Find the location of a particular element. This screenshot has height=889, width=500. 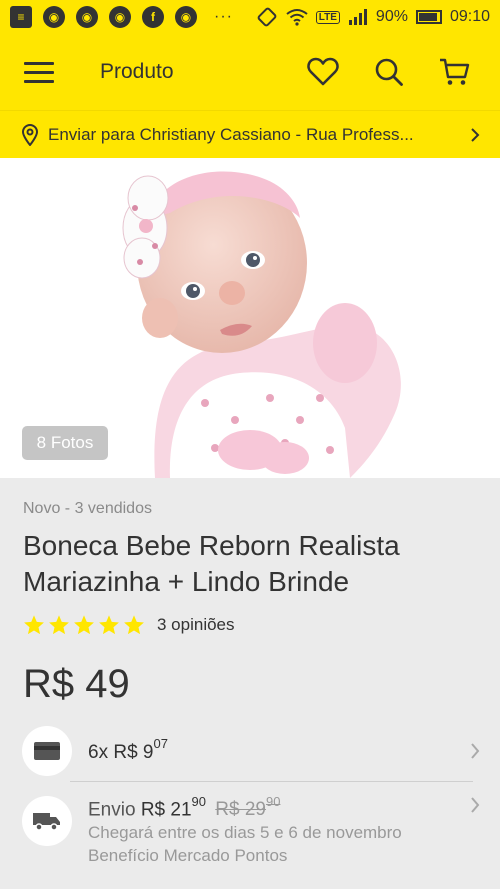

rotate-icon is located at coordinates (267, 17).